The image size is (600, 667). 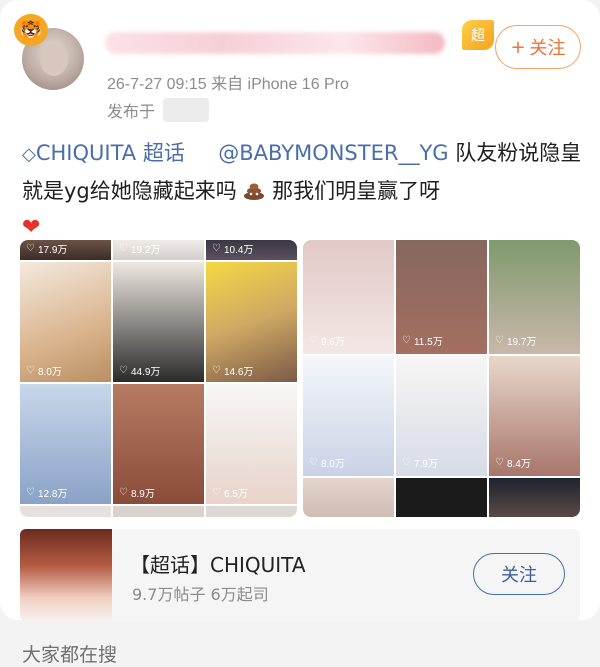 I want to click on like-count: ♡ 19.7万, so click(x=516, y=341).